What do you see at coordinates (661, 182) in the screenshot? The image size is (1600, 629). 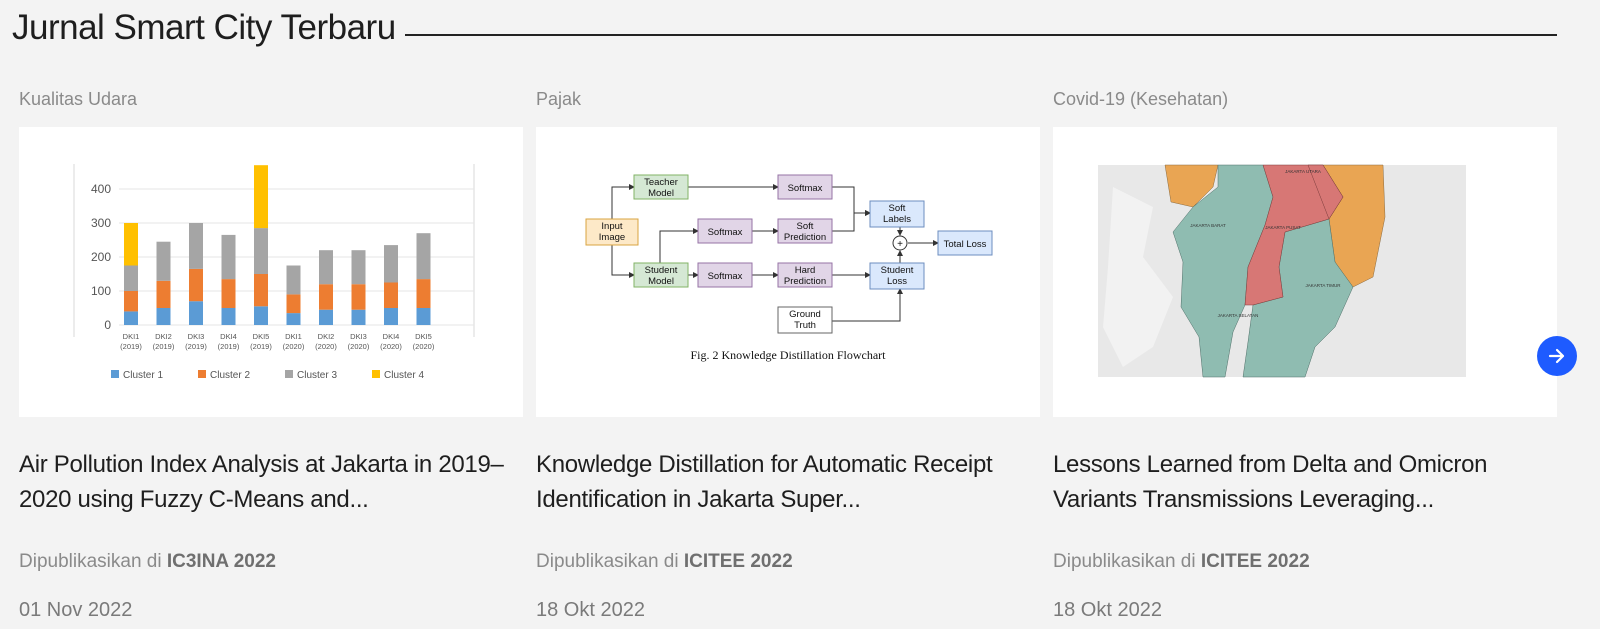 I see `node-teacher-model: Teacher` at bounding box center [661, 182].